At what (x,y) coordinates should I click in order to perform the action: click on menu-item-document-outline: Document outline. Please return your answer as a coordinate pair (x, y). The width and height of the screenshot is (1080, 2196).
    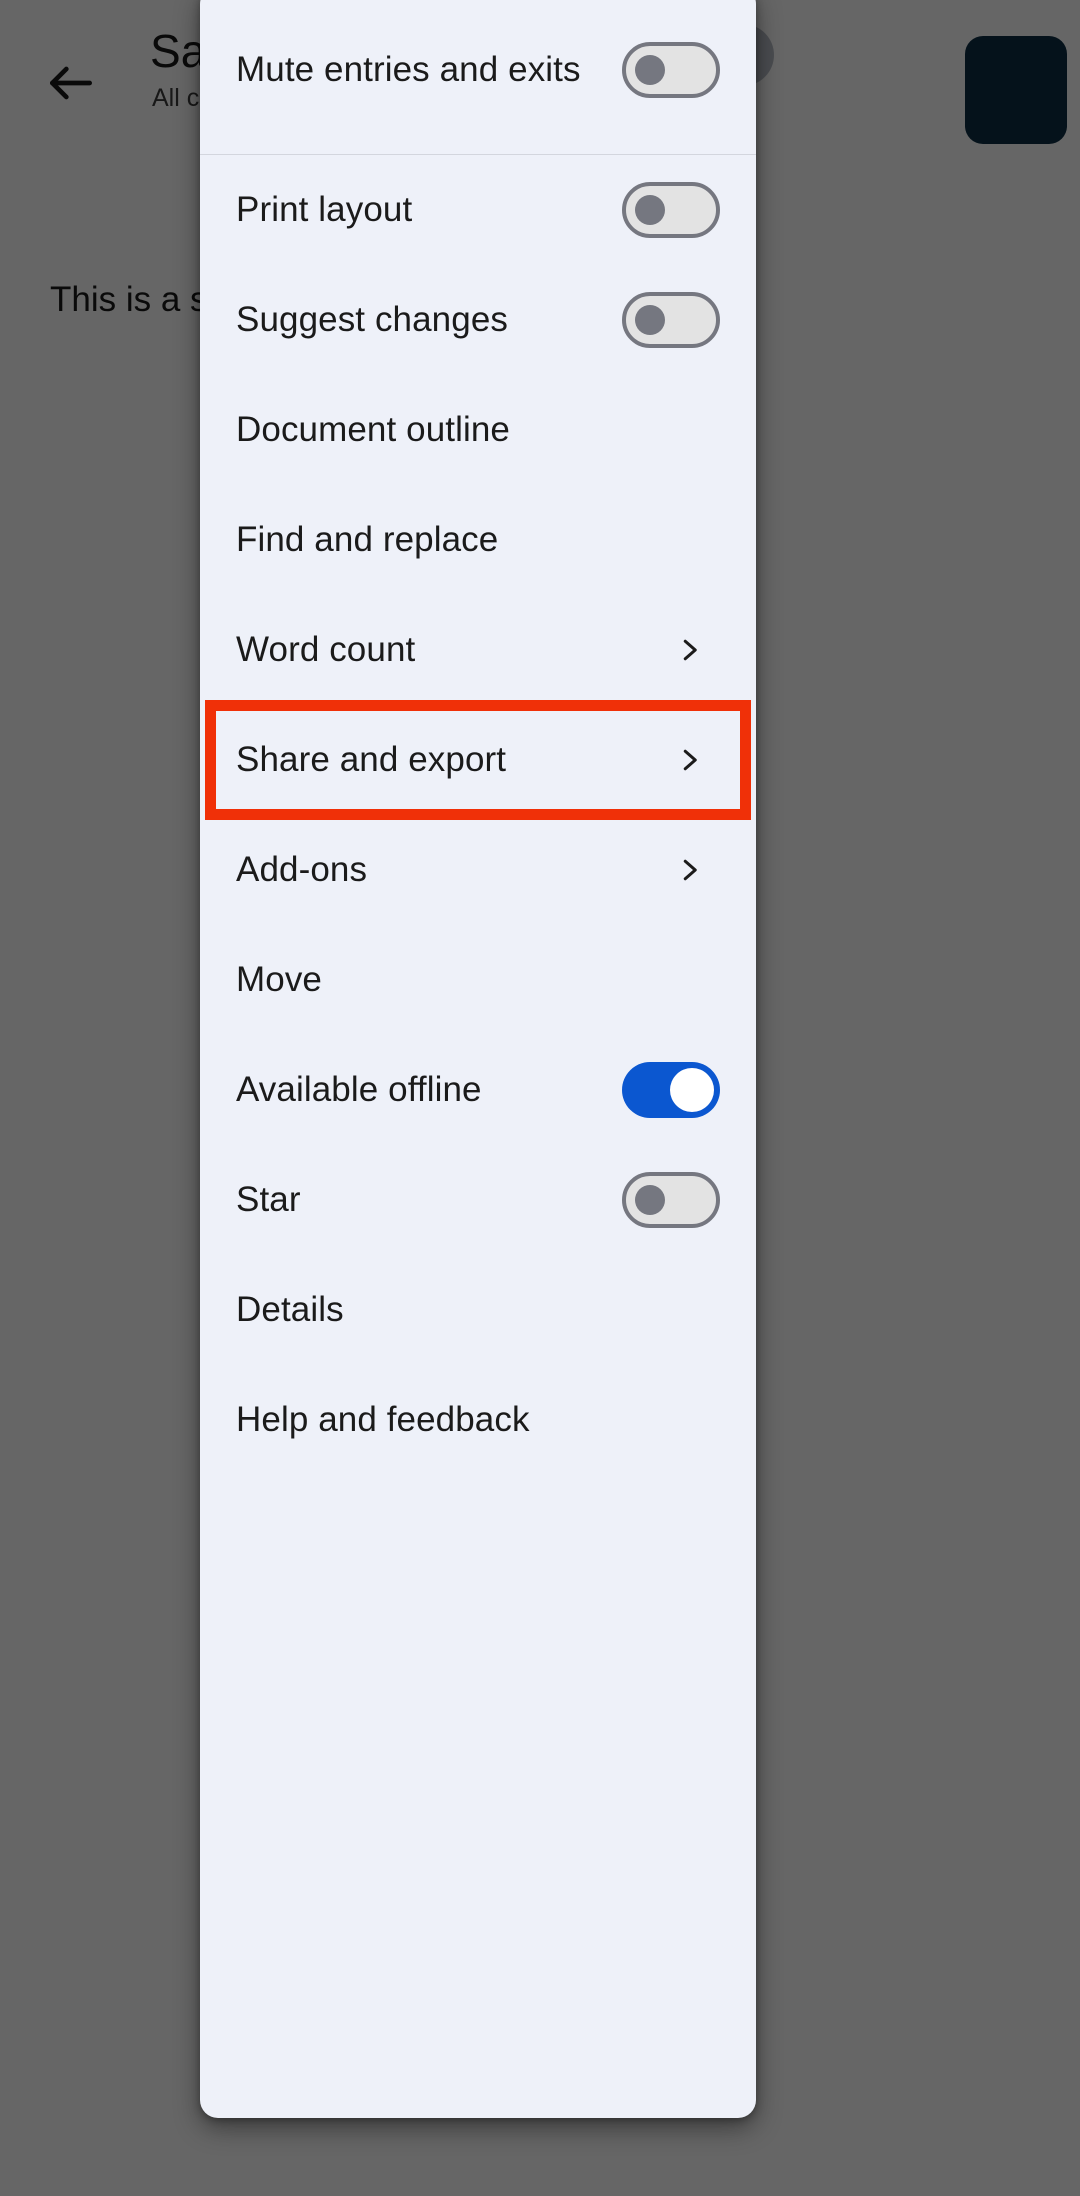
    Looking at the image, I should click on (478, 430).